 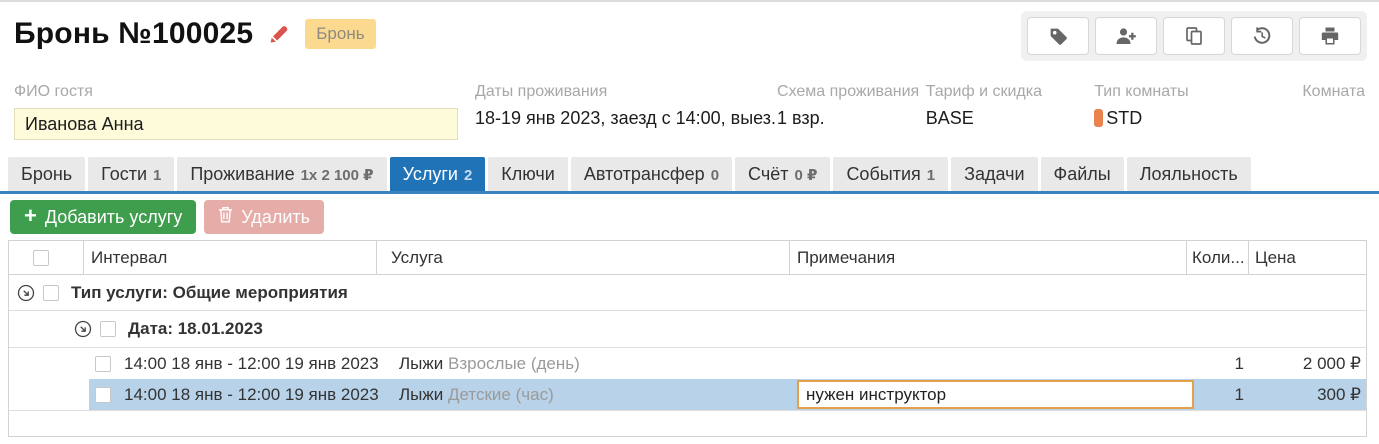 What do you see at coordinates (437, 174) in the screenshot?
I see `tab-services: Услуги 2` at bounding box center [437, 174].